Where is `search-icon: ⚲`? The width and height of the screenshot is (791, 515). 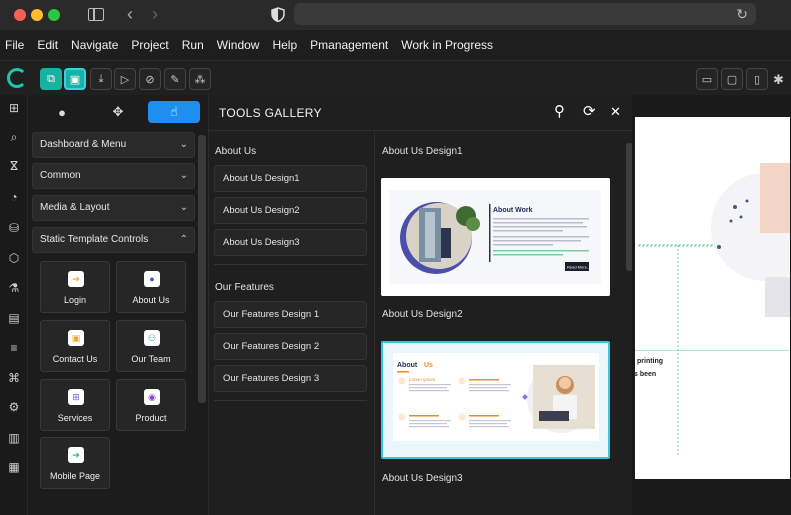
search-icon: ⚲ is located at coordinates (559, 112).